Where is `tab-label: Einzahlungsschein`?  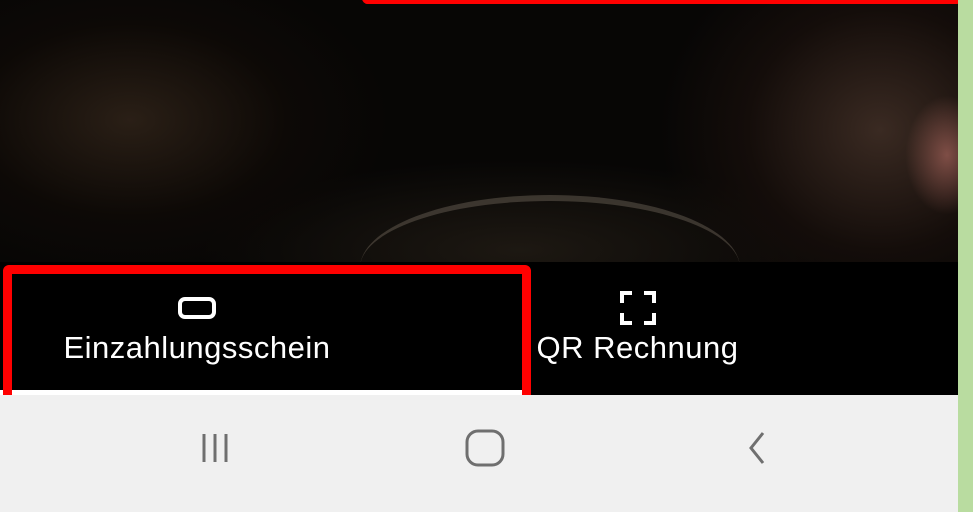
tab-label: Einzahlungsschein is located at coordinates (197, 347).